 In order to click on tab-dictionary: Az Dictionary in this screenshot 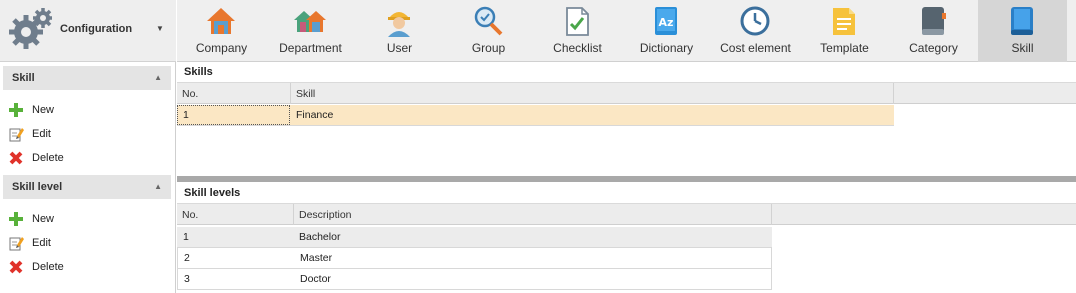, I will do `click(666, 31)`.